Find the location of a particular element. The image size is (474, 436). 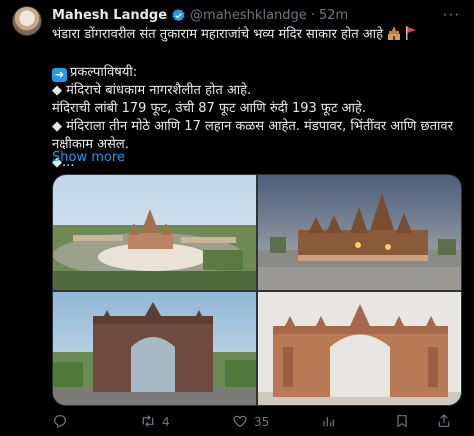

temple-emoji-icon is located at coordinates (394, 36).